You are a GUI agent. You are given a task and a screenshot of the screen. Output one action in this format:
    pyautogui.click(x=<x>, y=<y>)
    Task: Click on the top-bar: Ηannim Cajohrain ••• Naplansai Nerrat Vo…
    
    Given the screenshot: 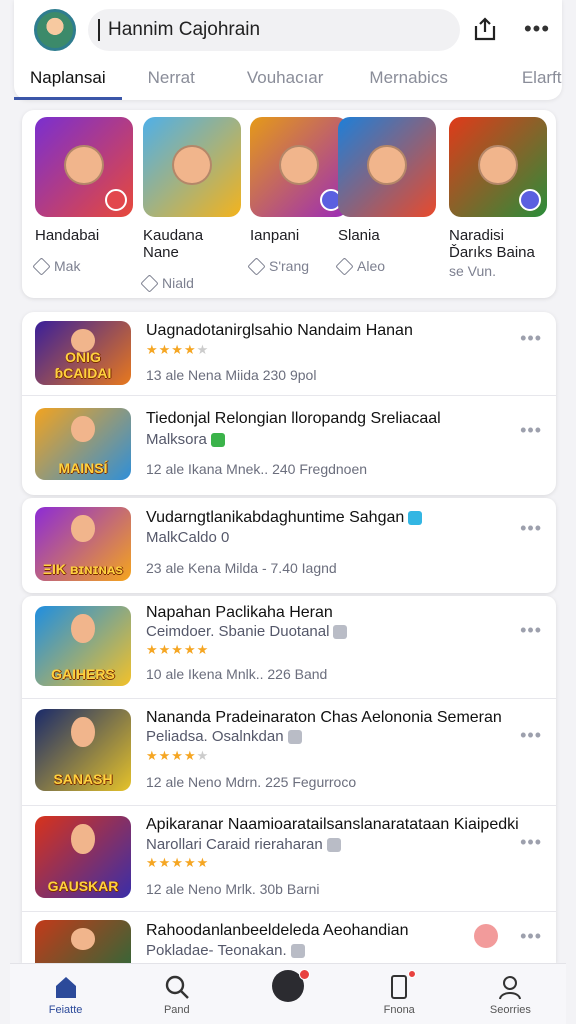 What is the action you would take?
    pyautogui.click(x=288, y=50)
    